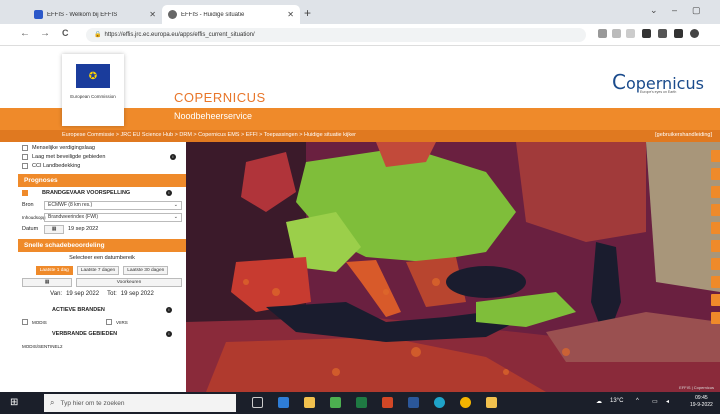  What do you see at coordinates (102, 180) in the screenshot?
I see `section-header-prognoses: Prognoses` at bounding box center [102, 180].